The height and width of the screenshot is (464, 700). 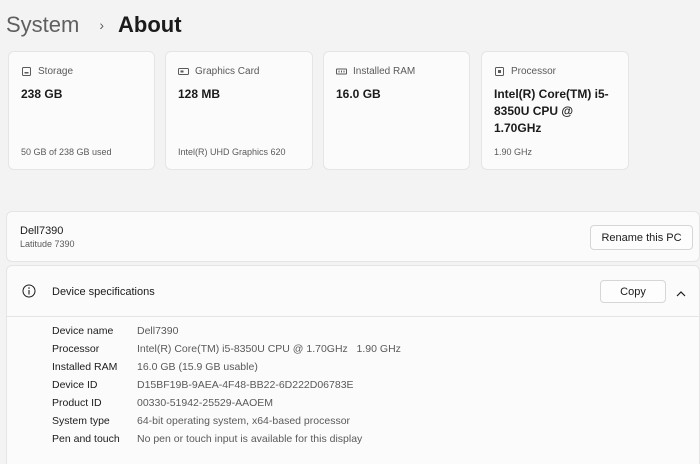 I want to click on graphics-card-sub: Intel(R) UHD Graphics 620, so click(x=232, y=152).